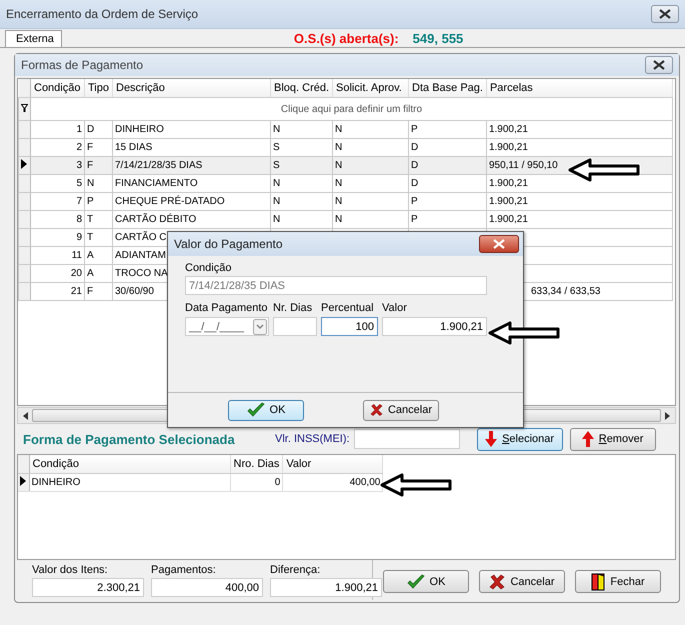 The image size is (685, 625). I want to click on table-cell: FINANCIAMENTO, so click(156, 183).